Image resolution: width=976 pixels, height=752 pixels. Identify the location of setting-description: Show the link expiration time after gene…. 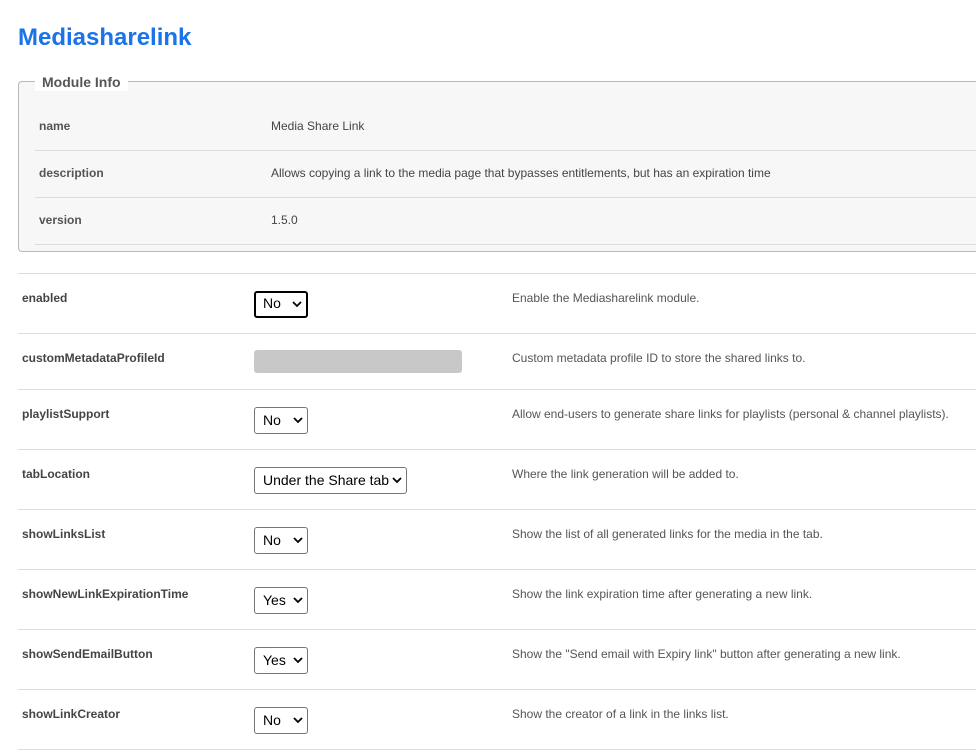
(662, 594).